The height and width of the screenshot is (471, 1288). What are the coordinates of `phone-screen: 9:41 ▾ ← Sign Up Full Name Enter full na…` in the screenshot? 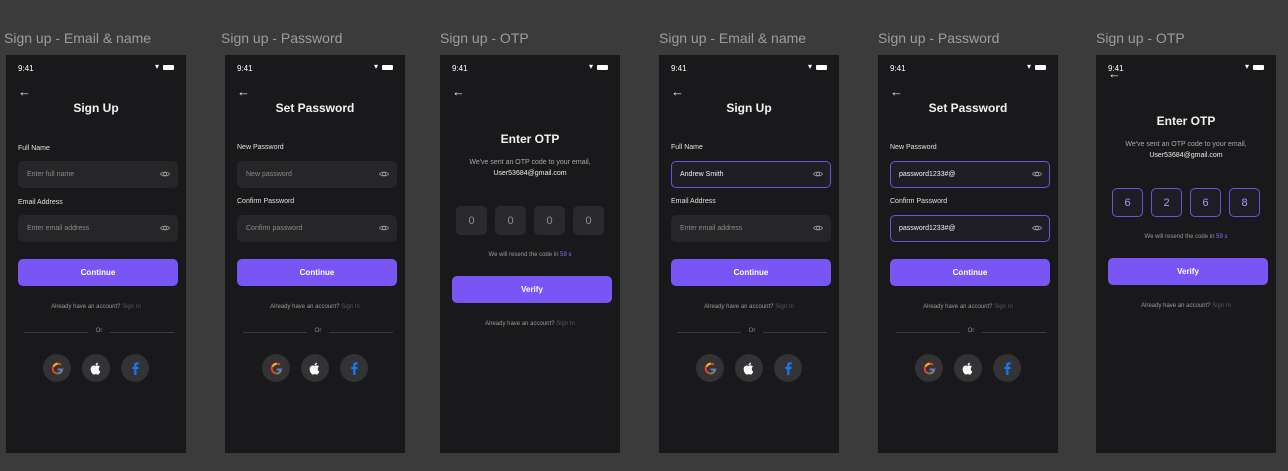 It's located at (96, 254).